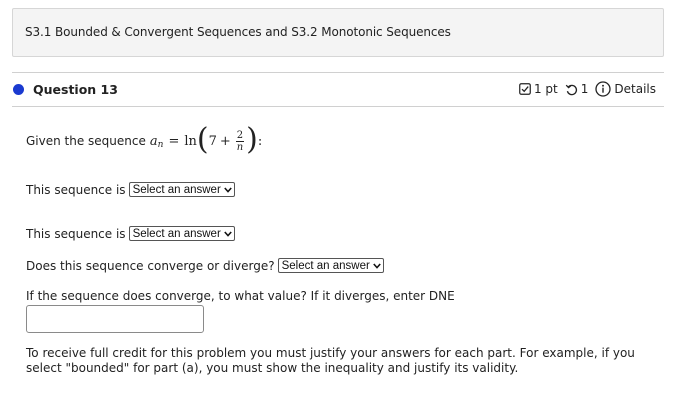  Describe the element at coordinates (76, 189) in the screenshot. I see `part1-label: This sequence is` at that location.